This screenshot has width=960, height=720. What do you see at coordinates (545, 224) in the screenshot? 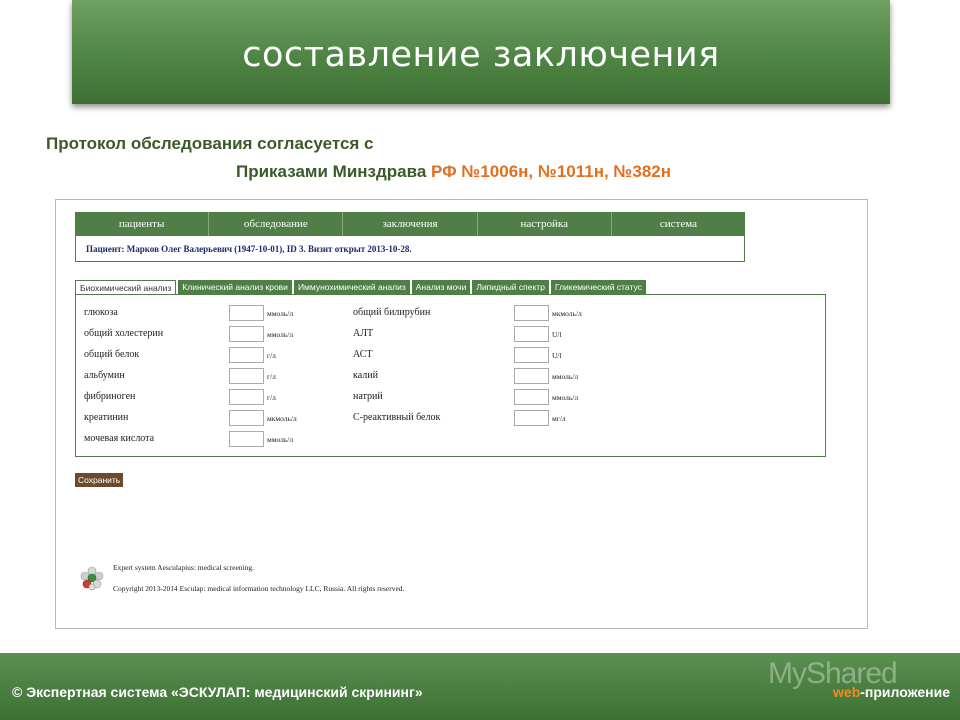
I see `nav-settings: настройка` at bounding box center [545, 224].